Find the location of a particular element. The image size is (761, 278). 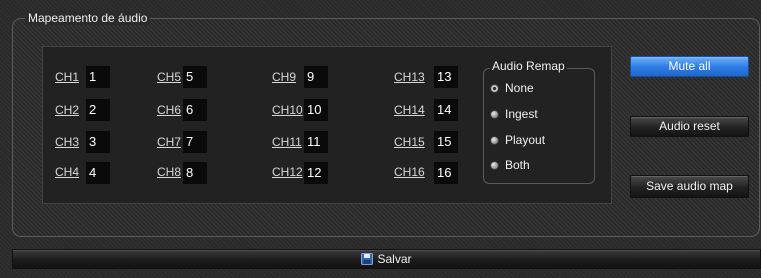

channel-label-ch11: CH11 is located at coordinates (287, 142).